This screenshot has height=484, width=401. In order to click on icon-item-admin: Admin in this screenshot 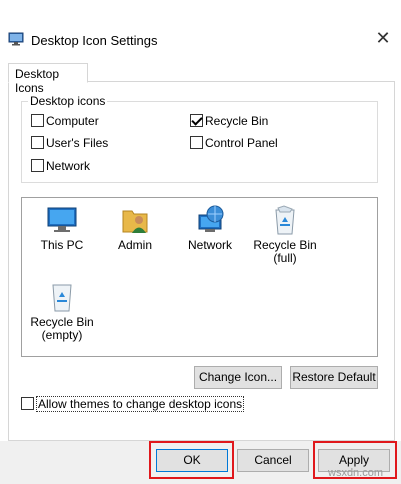, I will do `click(135, 227)`.